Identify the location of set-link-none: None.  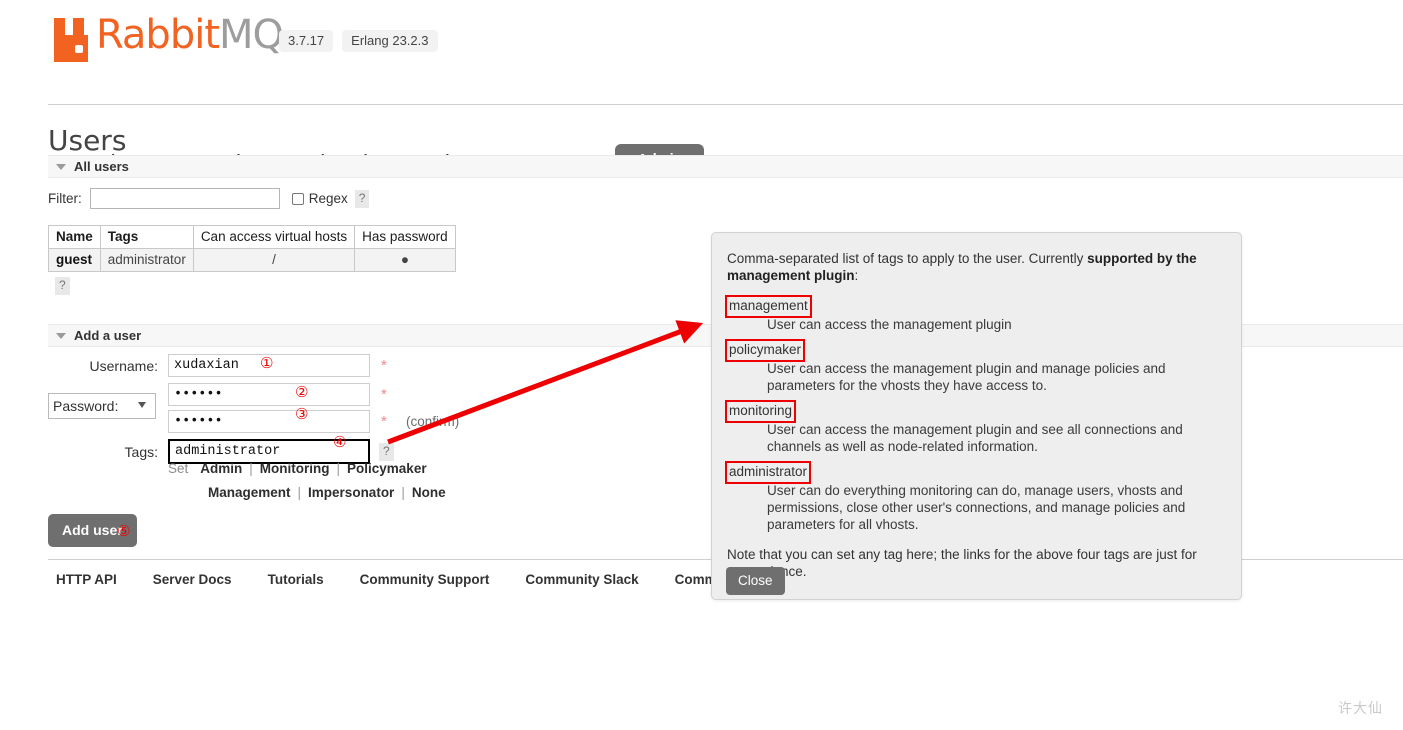
(429, 492).